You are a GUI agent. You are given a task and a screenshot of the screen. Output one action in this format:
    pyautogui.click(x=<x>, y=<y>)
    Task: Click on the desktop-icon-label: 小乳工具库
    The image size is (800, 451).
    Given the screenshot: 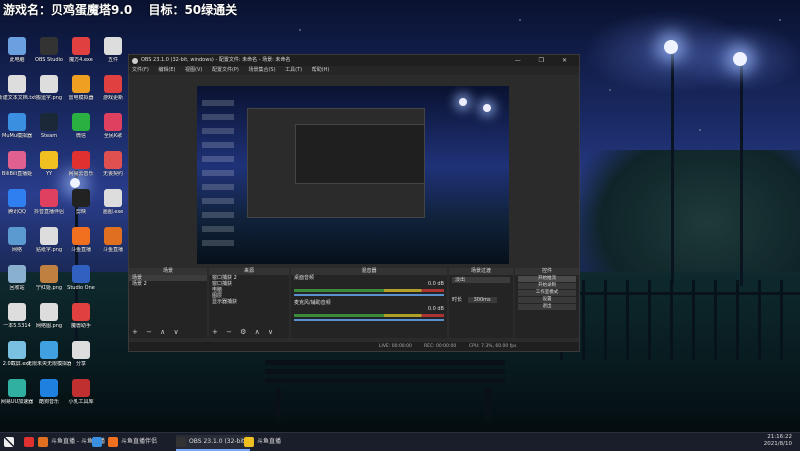 What is the action you would take?
    pyautogui.click(x=81, y=402)
    